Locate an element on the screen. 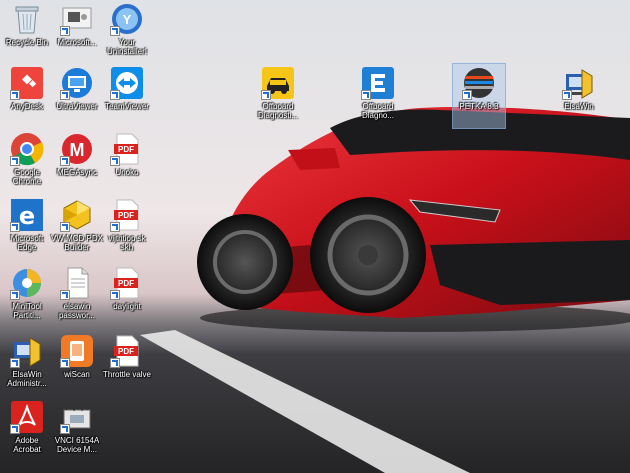 Image resolution: width=630 pixels, height=473 pixels. desktop-icon-microsoft-edge: e Microsoft Edge is located at coordinates (27, 228).